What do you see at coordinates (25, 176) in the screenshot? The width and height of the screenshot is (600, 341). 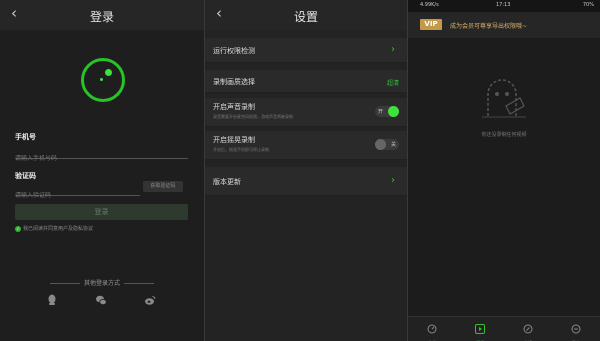 I see `code-label: 验证码` at bounding box center [25, 176].